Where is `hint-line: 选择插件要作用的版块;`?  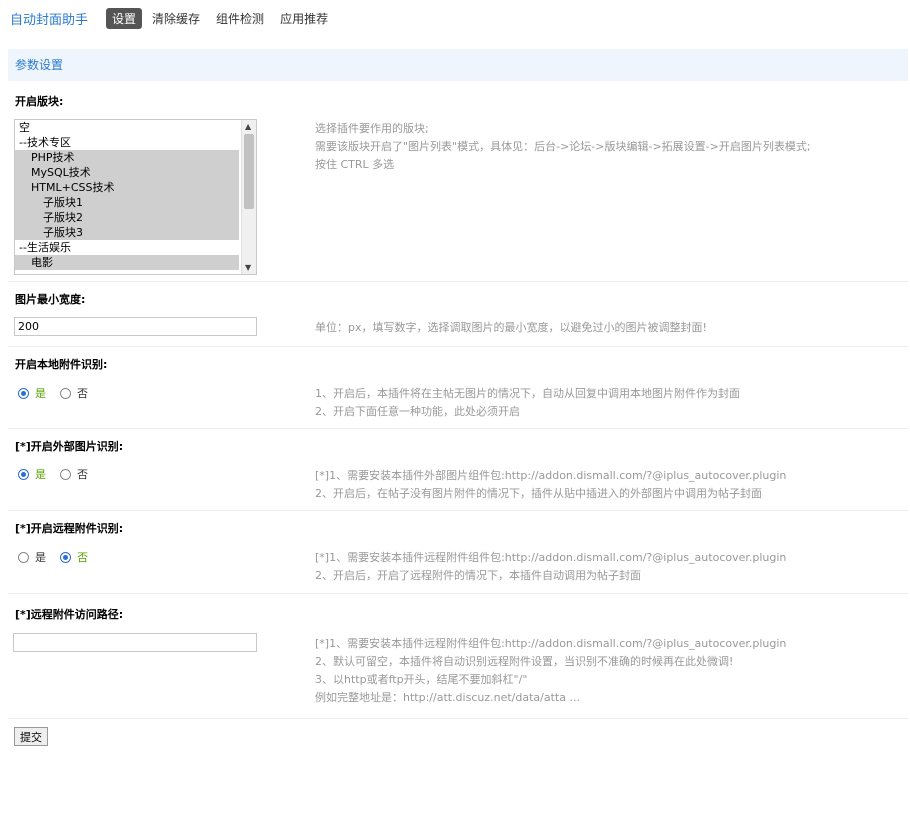 hint-line: 选择插件要作用的版块; is located at coordinates (372, 128).